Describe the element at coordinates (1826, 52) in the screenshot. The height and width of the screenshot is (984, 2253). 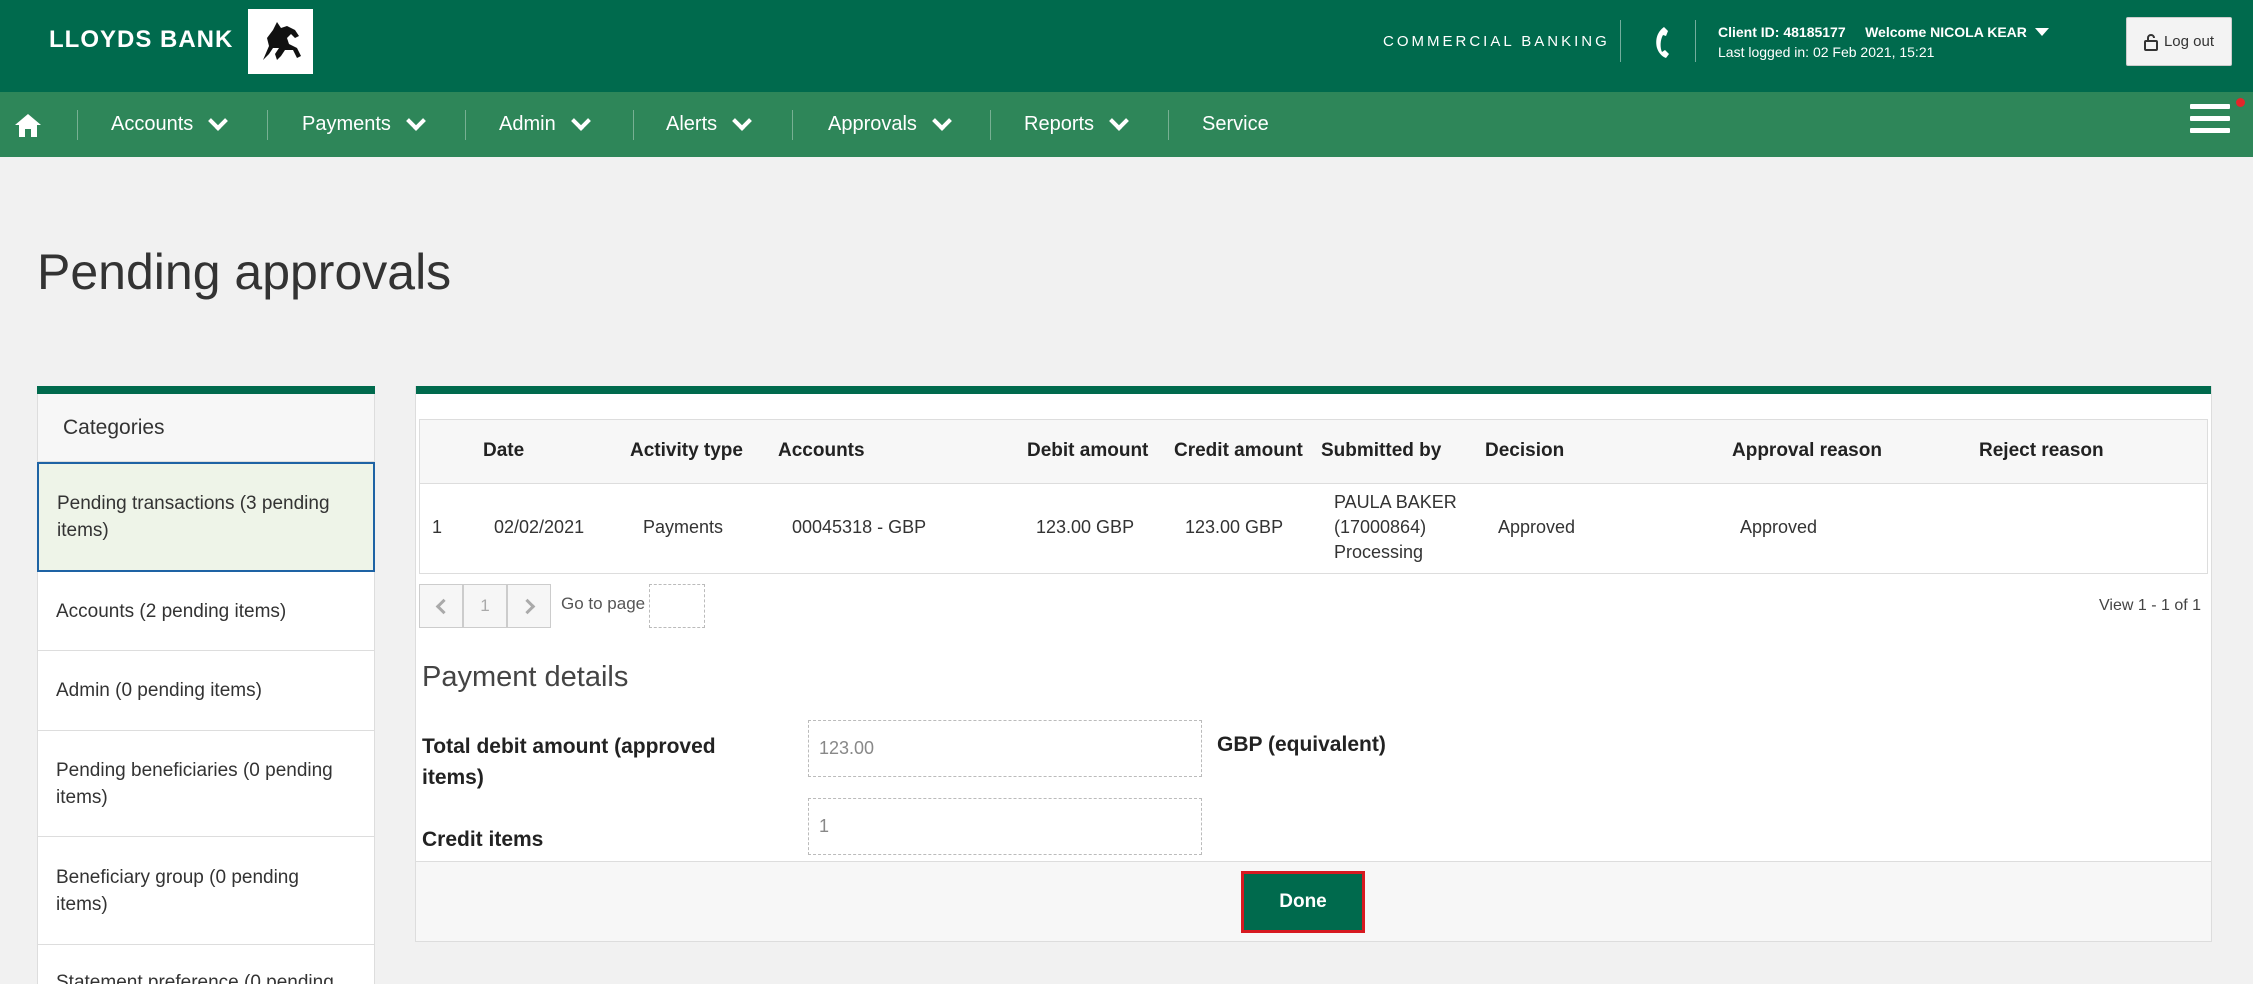
I see `last-logged-in: Last logged in: 02 Feb 2021, 15:21` at that location.